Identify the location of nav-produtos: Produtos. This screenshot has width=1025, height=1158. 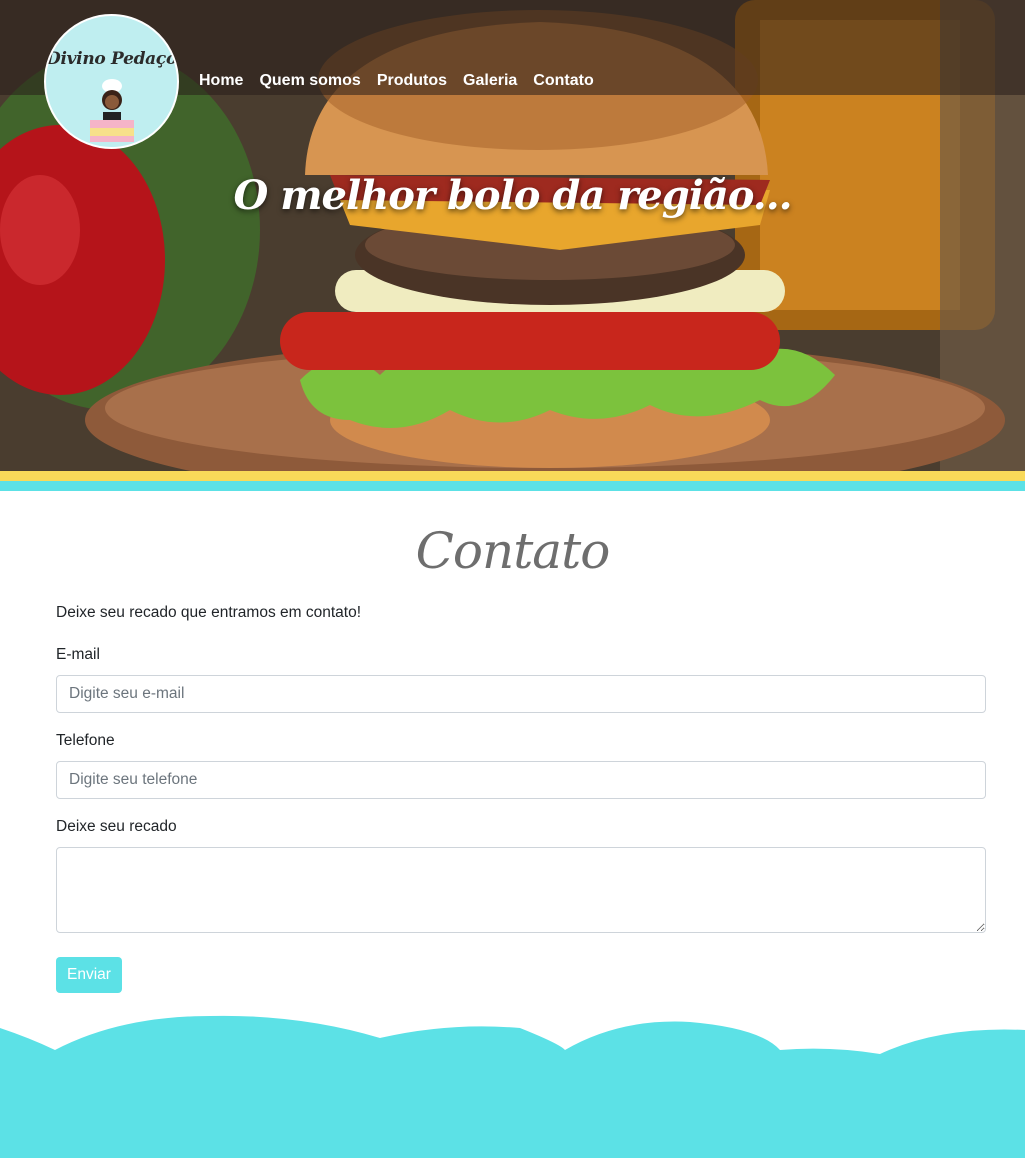
(412, 81).